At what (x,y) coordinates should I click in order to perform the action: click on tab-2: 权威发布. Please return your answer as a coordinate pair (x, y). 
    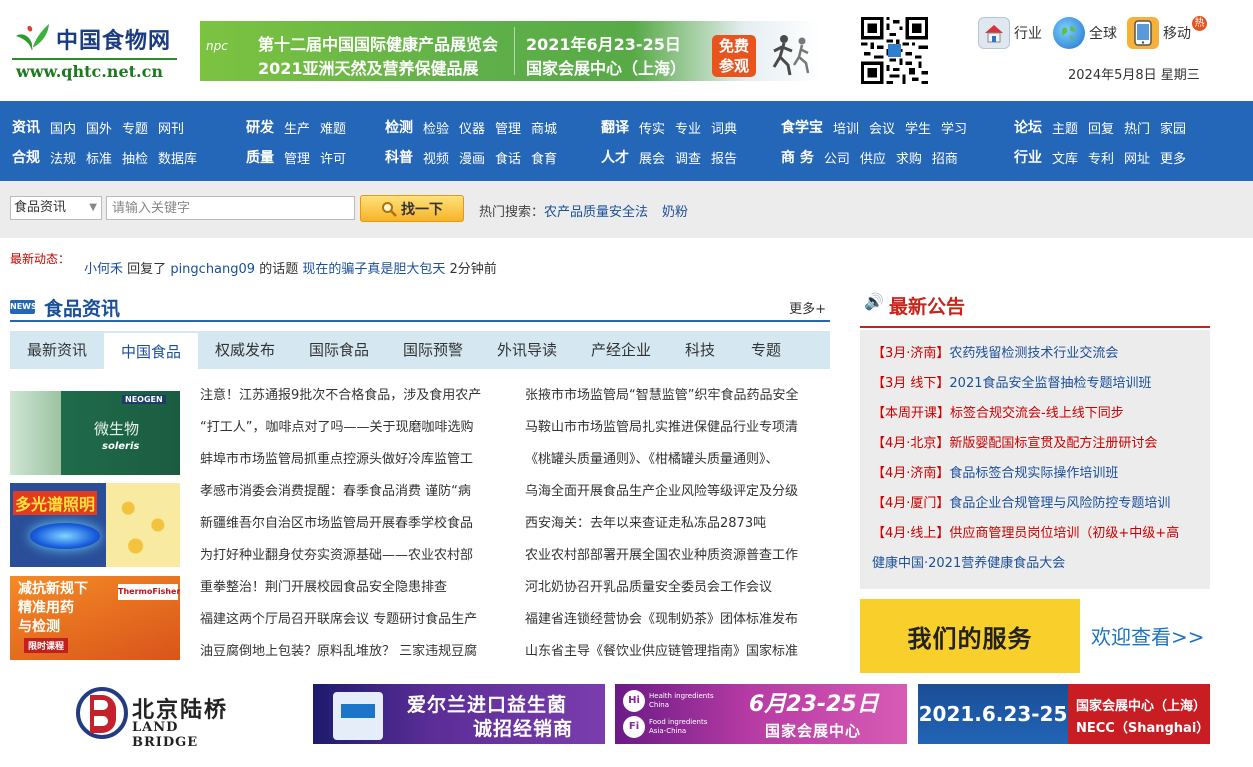
    Looking at the image, I should click on (245, 350).